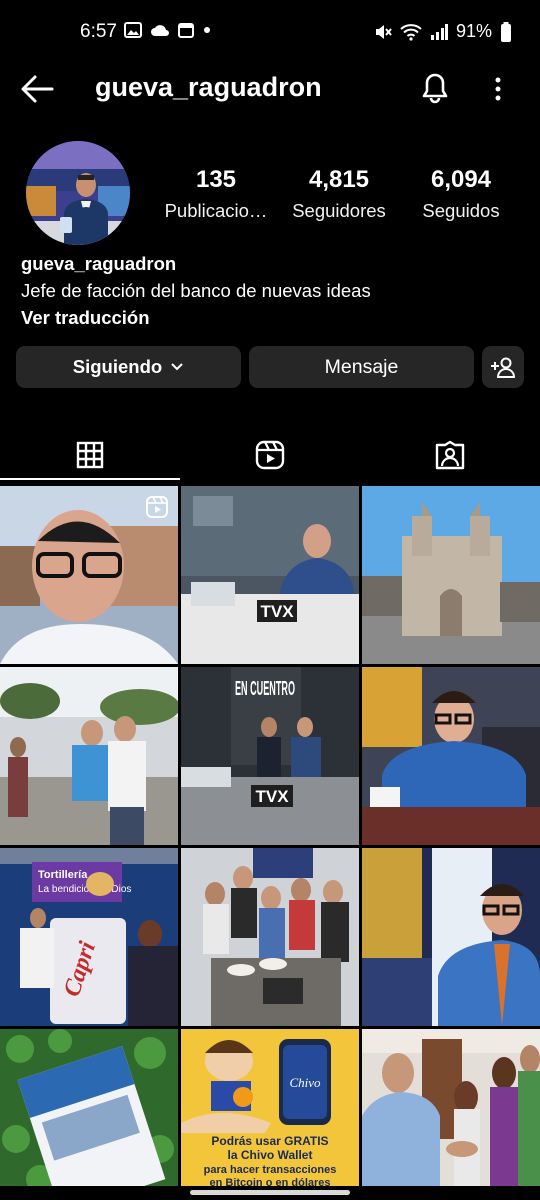 The height and width of the screenshot is (1200, 540). I want to click on selected-tab-indicator, so click(90, 479).